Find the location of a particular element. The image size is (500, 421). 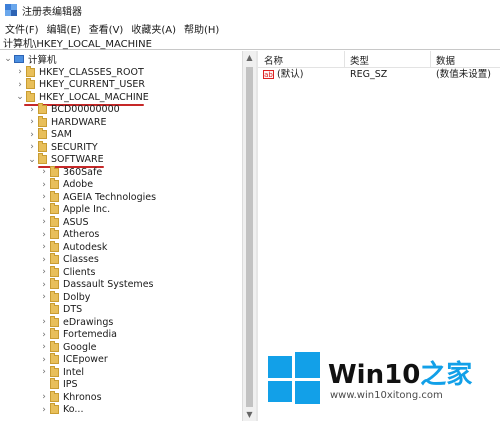

tree-node-edrawings: › eDrawings is located at coordinates (76, 321).